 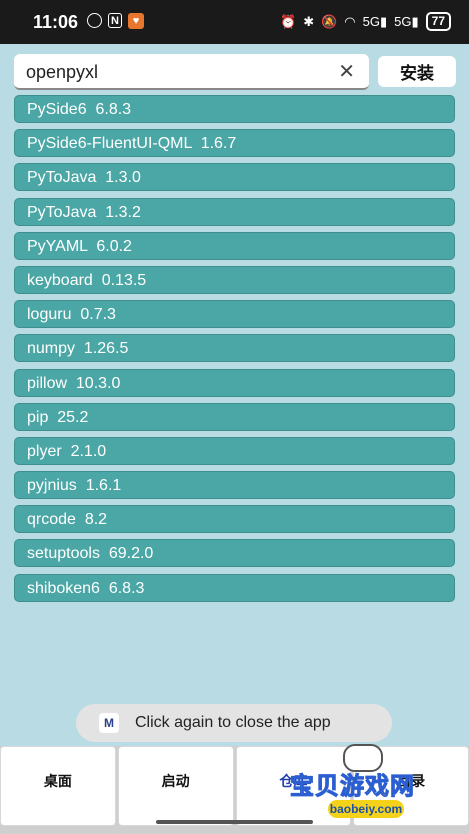 I want to click on nav-desktop-button: 桌面, so click(x=58, y=786).